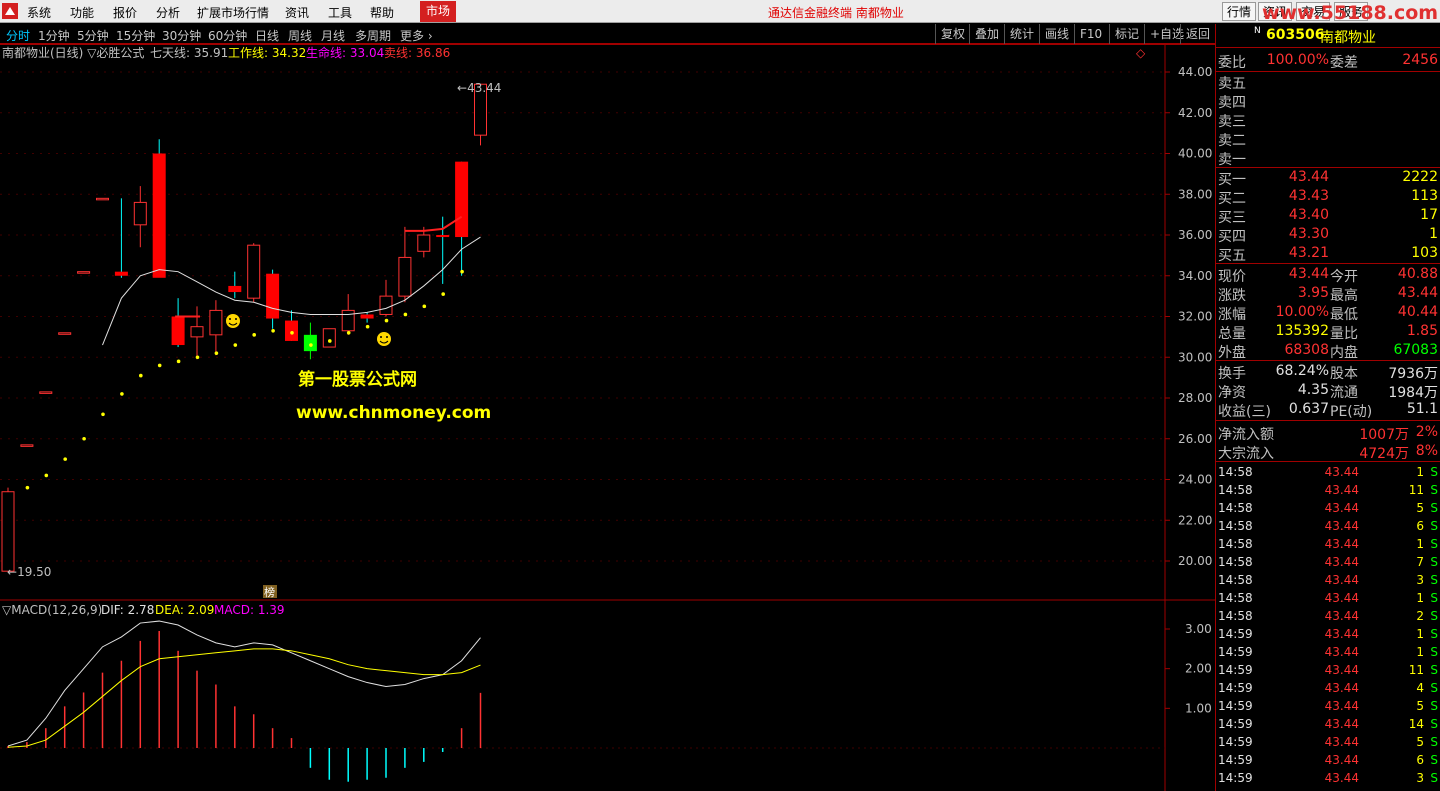 This screenshot has width=1440, height=791. I want to click on quote-button: 行情, so click(1239, 11).